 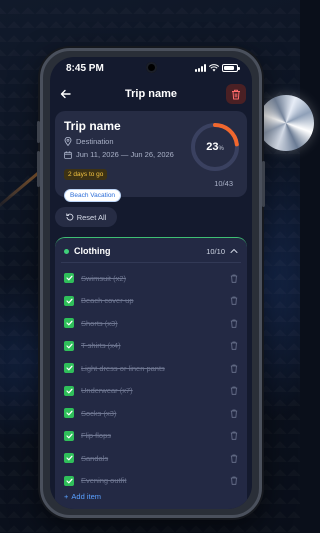 What do you see at coordinates (101, 346) in the screenshot?
I see `item-label: T-shirts (x4)` at bounding box center [101, 346].